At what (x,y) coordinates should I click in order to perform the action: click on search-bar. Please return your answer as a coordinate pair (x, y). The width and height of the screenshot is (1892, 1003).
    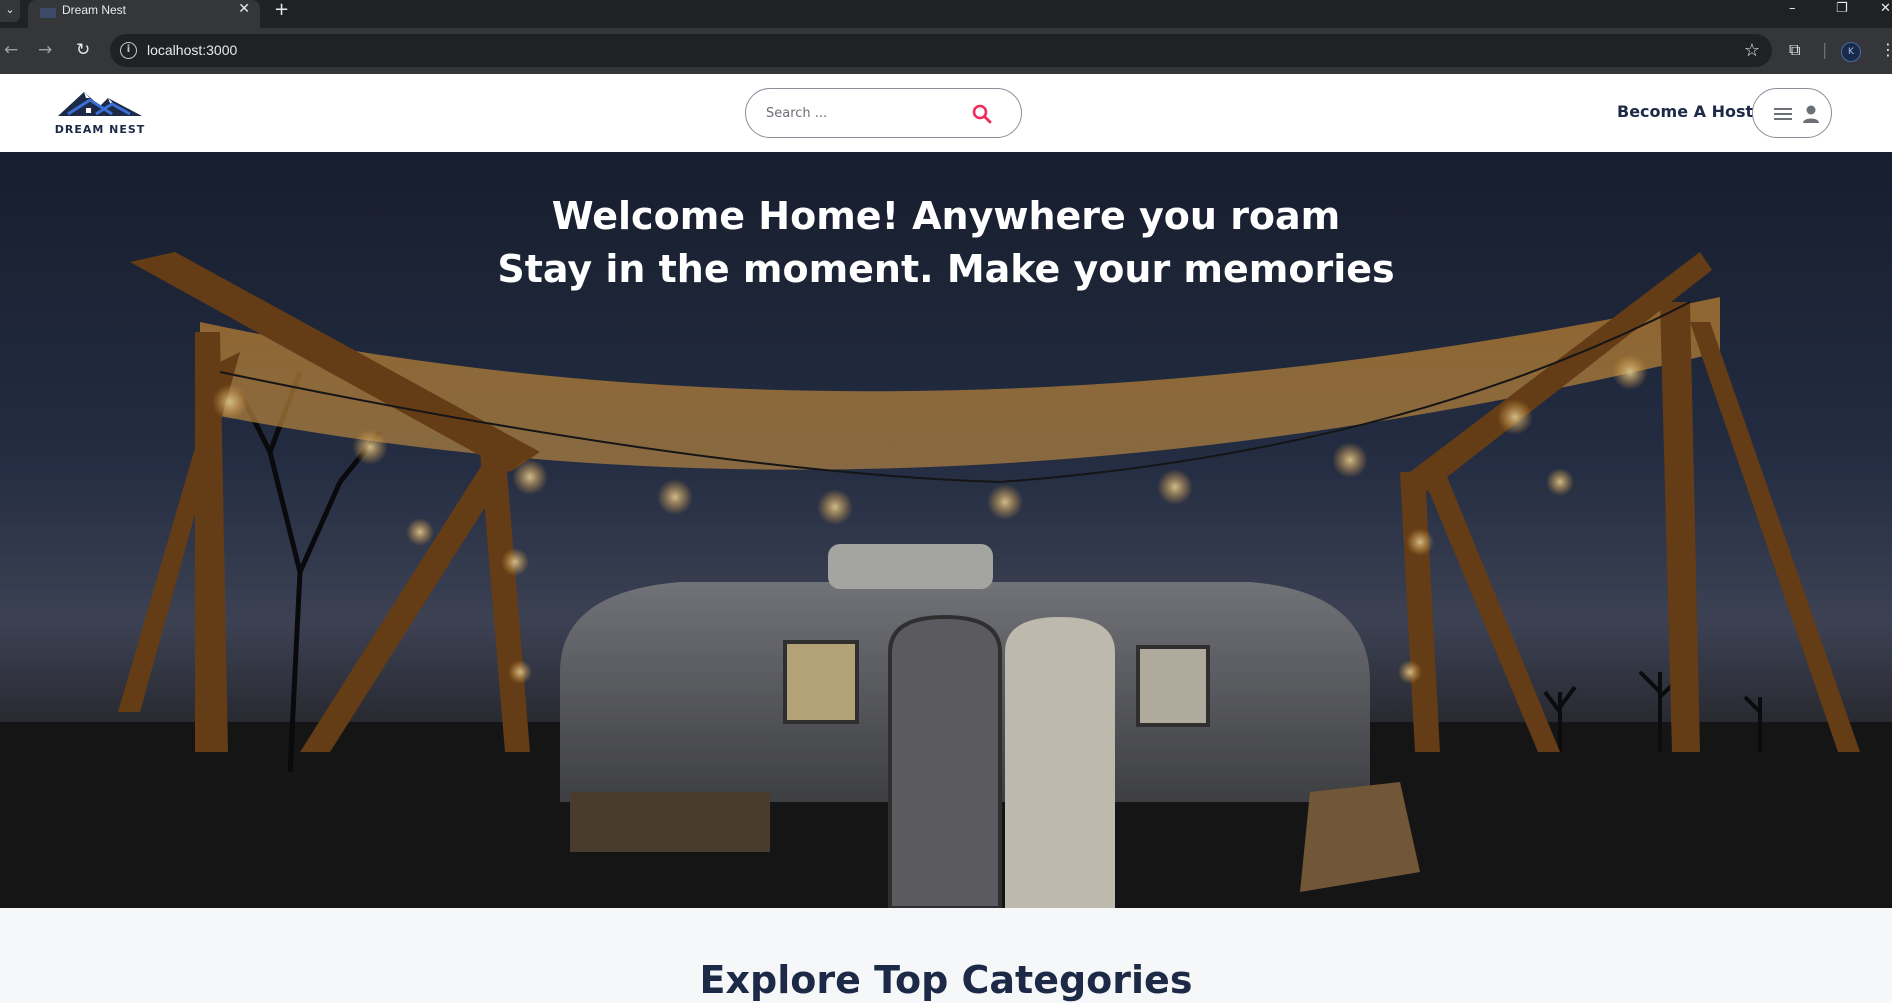
    Looking at the image, I should click on (883, 113).